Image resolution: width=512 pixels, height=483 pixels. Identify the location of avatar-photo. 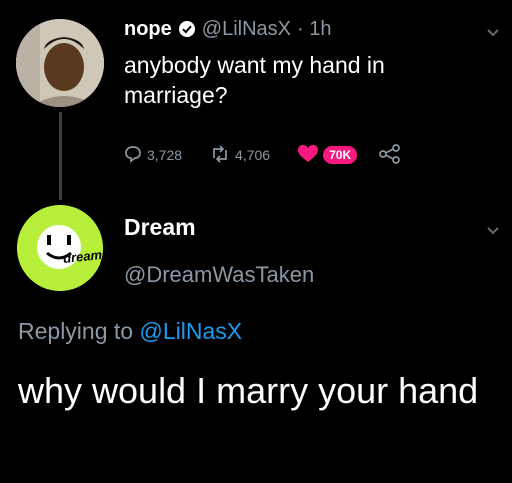
(60, 63).